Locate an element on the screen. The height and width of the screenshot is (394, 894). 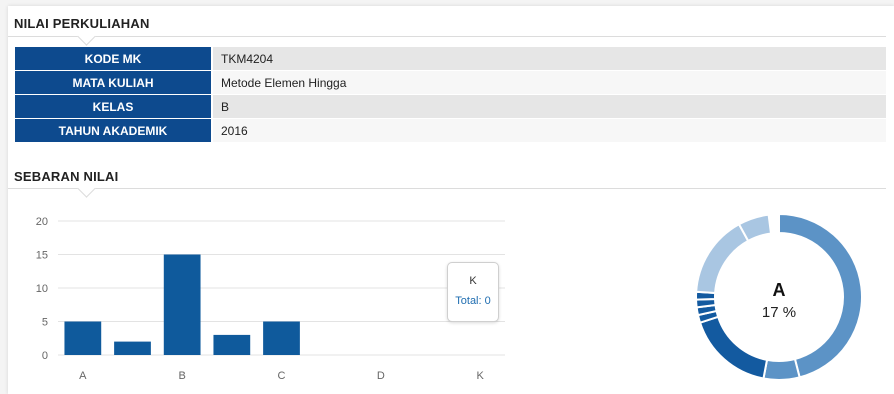
chart-tooltip: K Total: 0 is located at coordinates (473, 292).